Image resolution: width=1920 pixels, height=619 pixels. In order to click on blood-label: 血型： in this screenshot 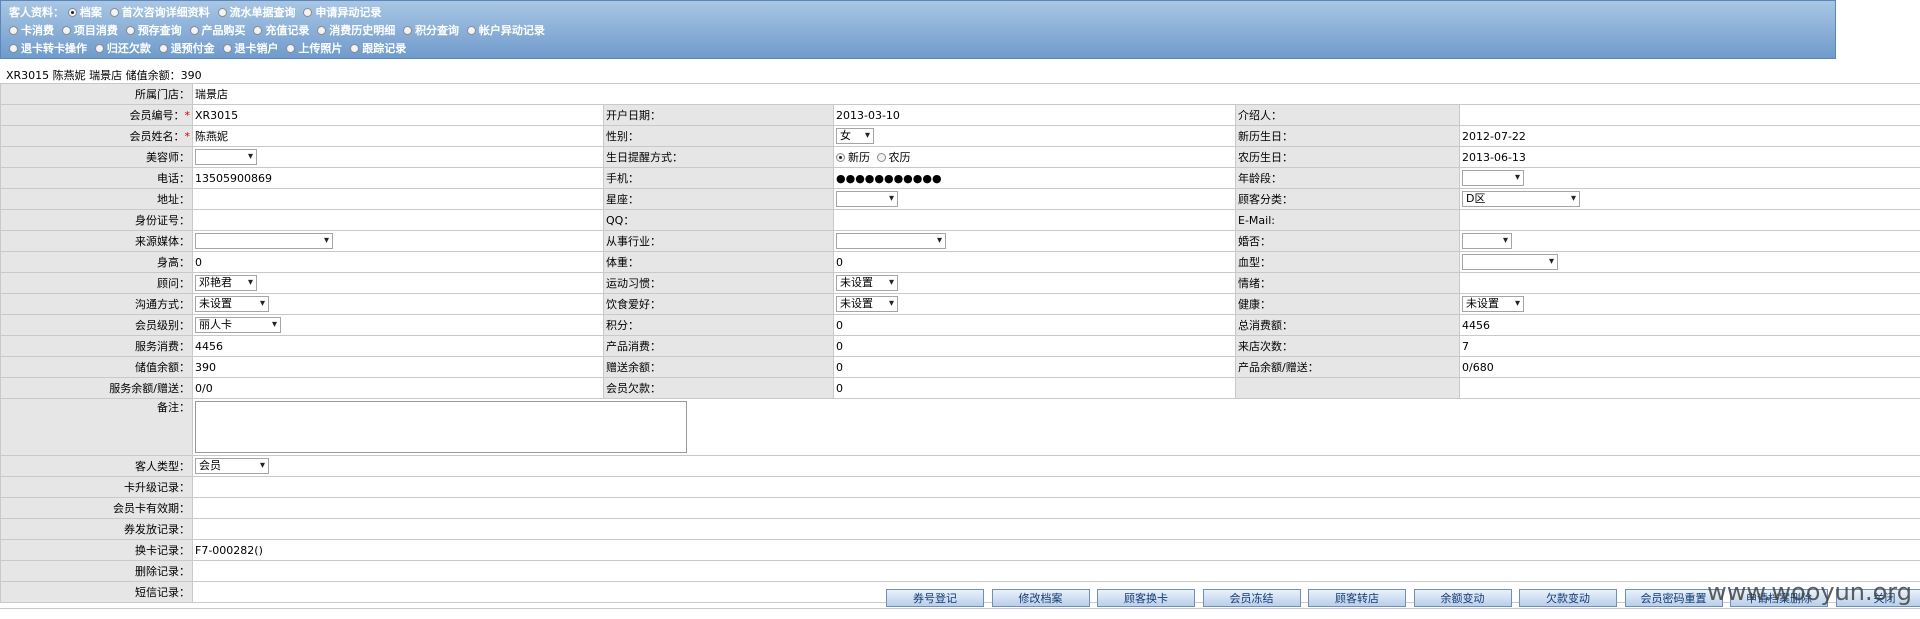, I will do `click(1347, 262)`.